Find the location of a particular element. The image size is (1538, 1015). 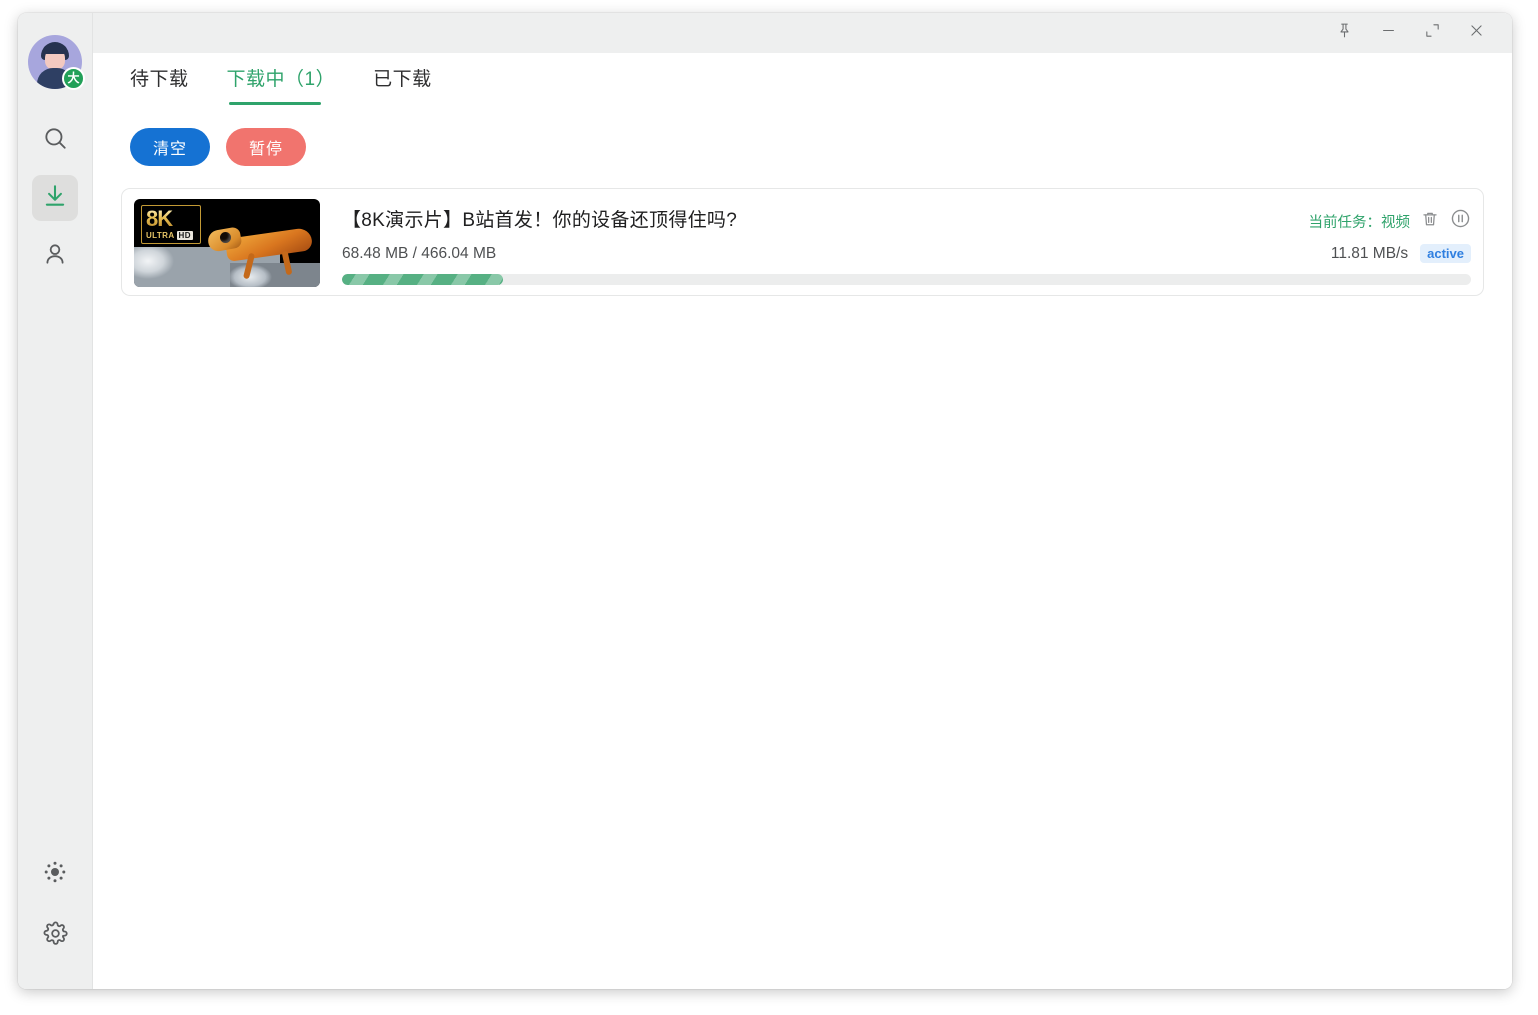

close-icon is located at coordinates (1476, 33).